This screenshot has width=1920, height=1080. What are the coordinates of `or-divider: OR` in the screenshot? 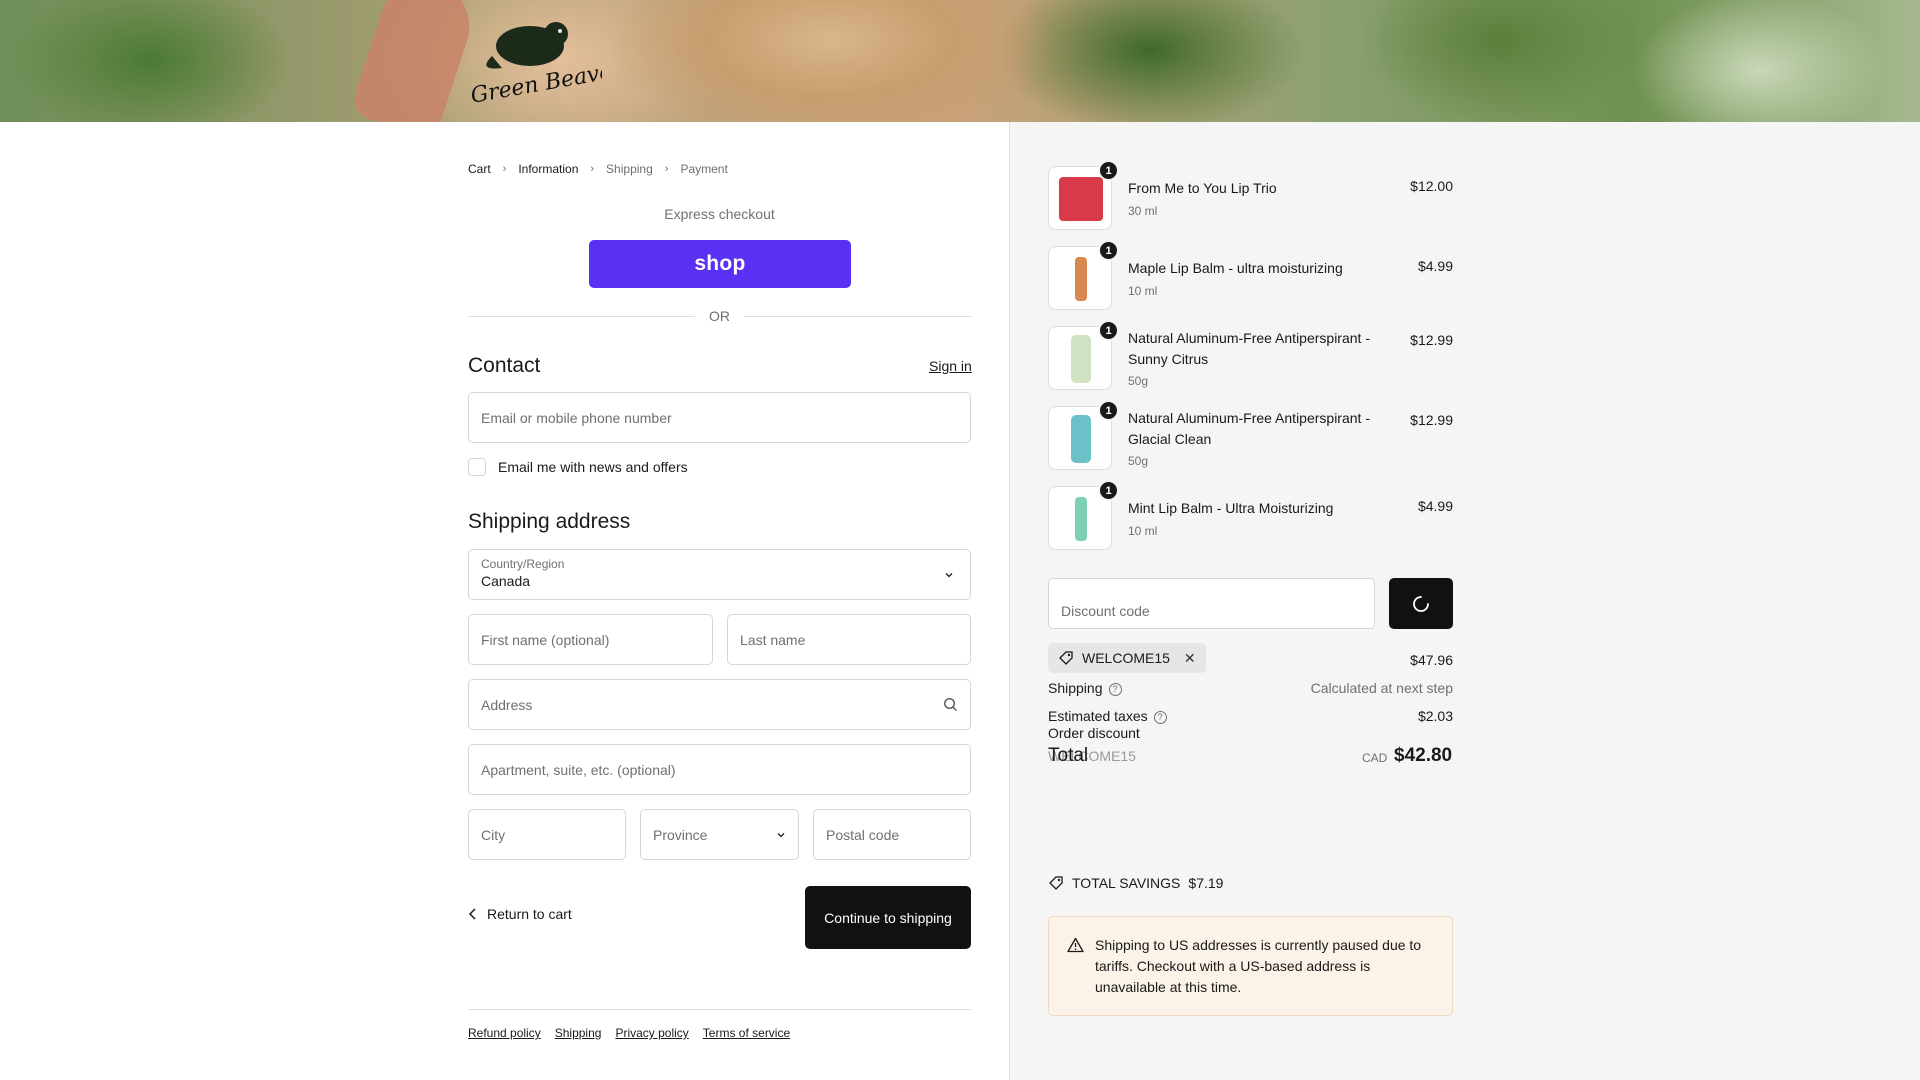 It's located at (719, 316).